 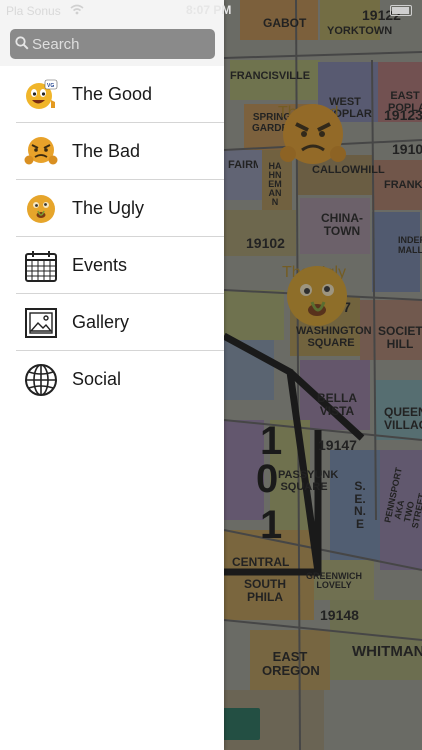 What do you see at coordinates (108, 208) in the screenshot?
I see `menu-item-label: The Ugly` at bounding box center [108, 208].